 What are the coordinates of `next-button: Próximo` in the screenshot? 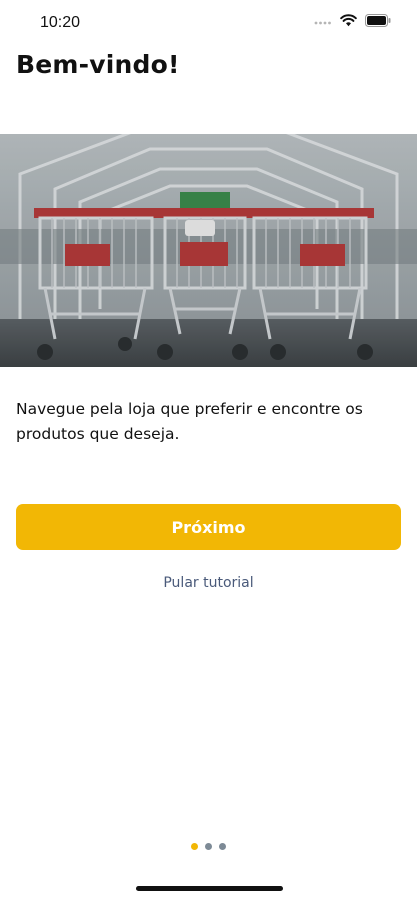 It's located at (208, 527).